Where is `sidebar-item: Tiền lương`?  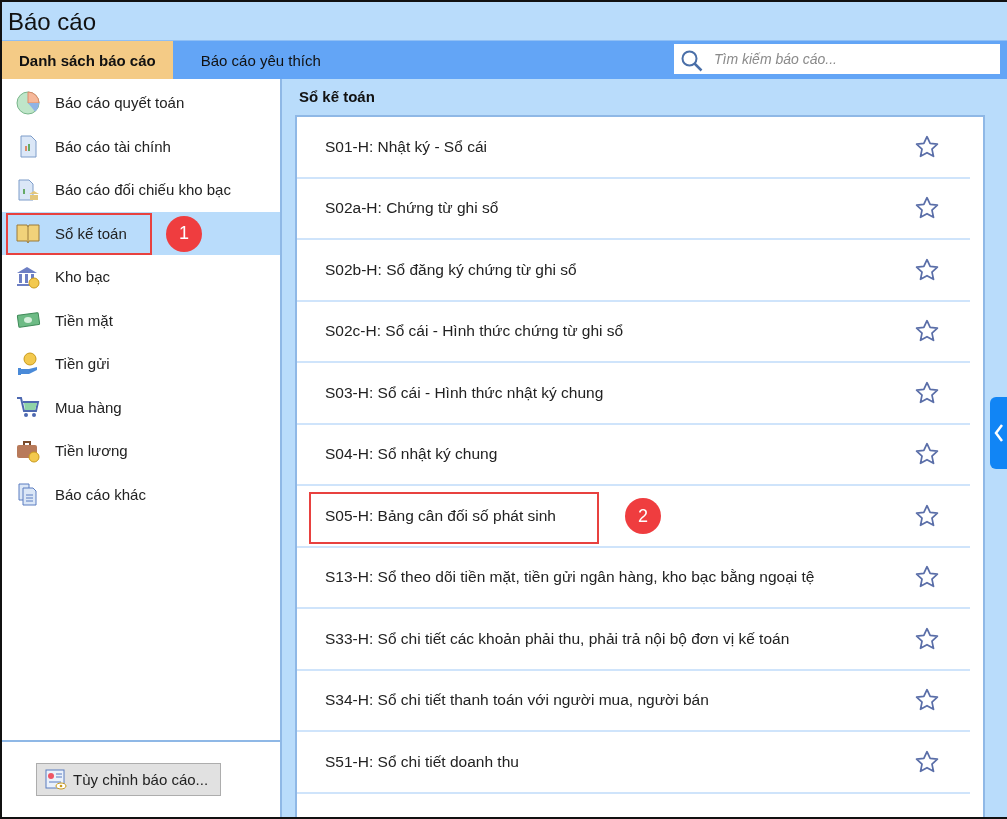
sidebar-item: Tiền lương is located at coordinates (141, 451).